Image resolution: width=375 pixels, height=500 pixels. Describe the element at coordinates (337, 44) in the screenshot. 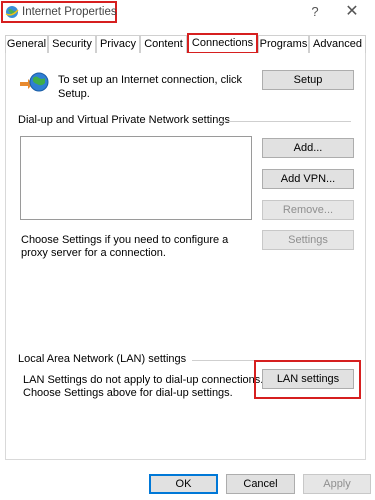

I see `tab-advanced: Advanced` at that location.